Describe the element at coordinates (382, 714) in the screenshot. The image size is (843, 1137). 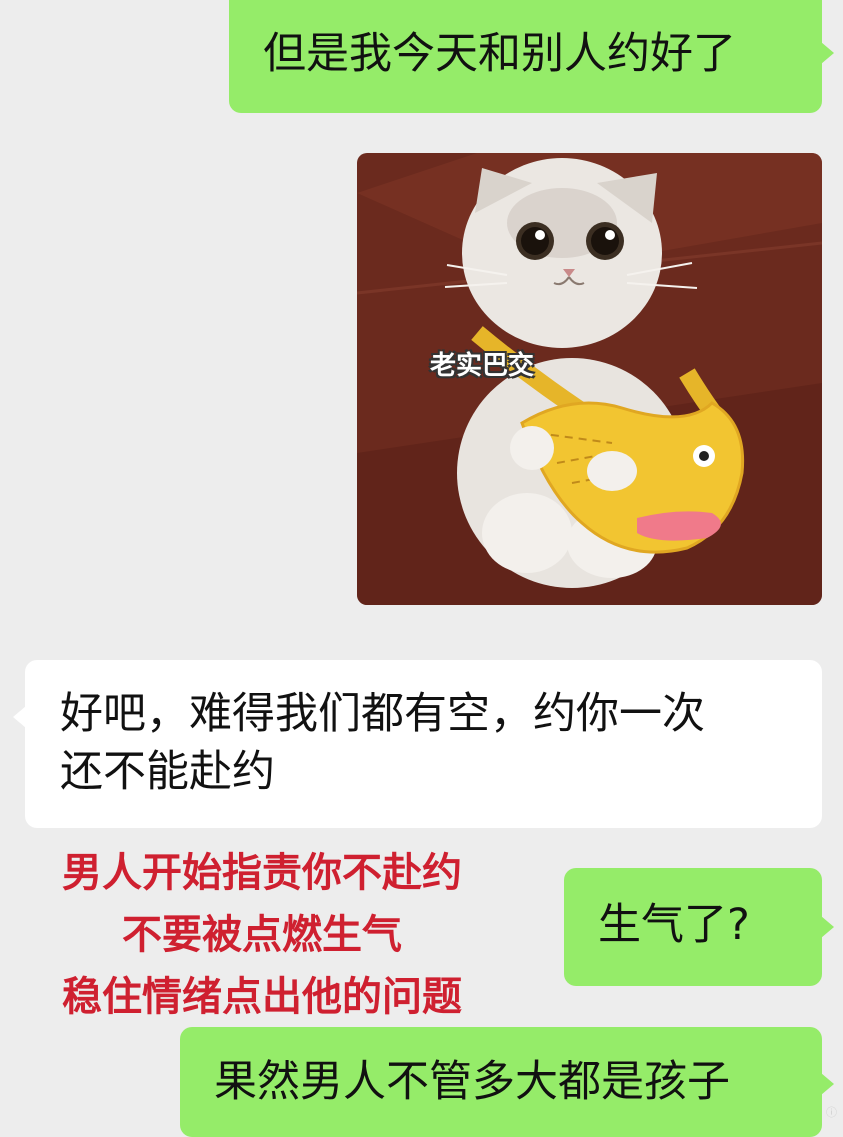
I see `message-text-line-1: 好吧，难得我们都有空，约你一次` at that location.